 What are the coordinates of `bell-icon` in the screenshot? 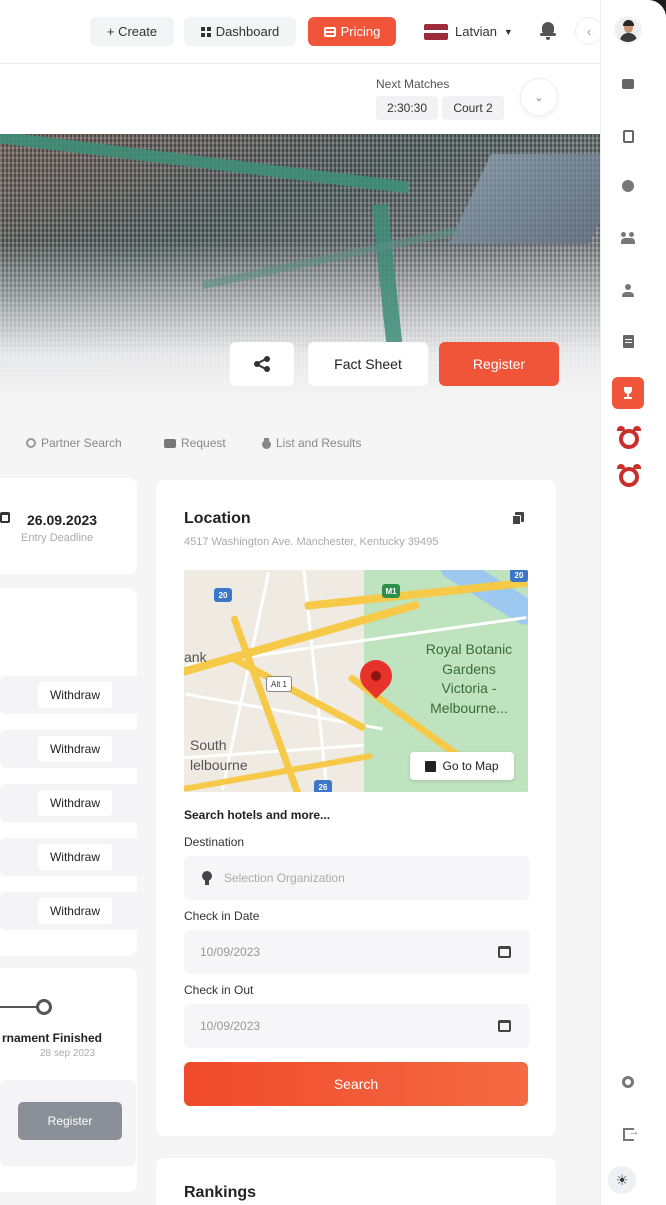 It's located at (548, 31).